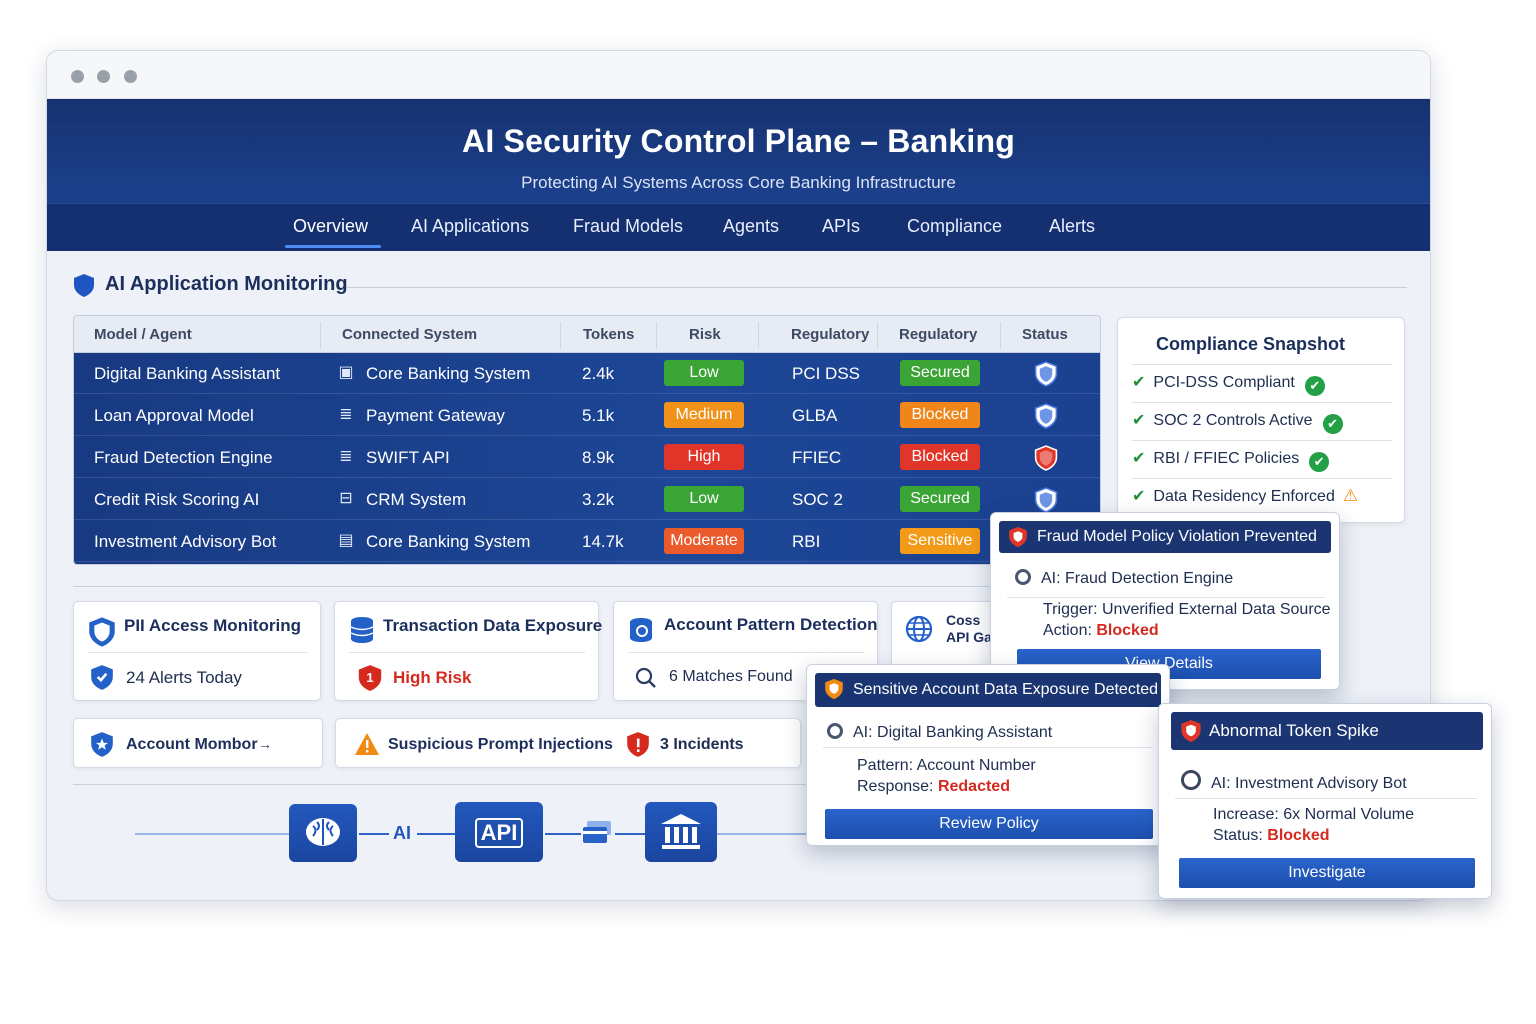 This screenshot has height=1024, width=1536. I want to click on trigger-value: Unverified External Data Source, so click(1216, 609).